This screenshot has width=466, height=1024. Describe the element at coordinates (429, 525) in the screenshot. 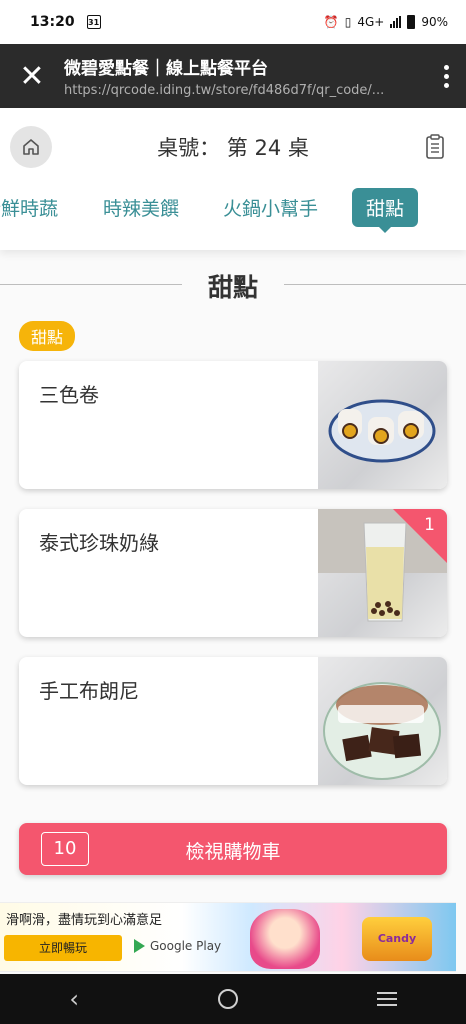

I see `item-quantity: 1` at that location.